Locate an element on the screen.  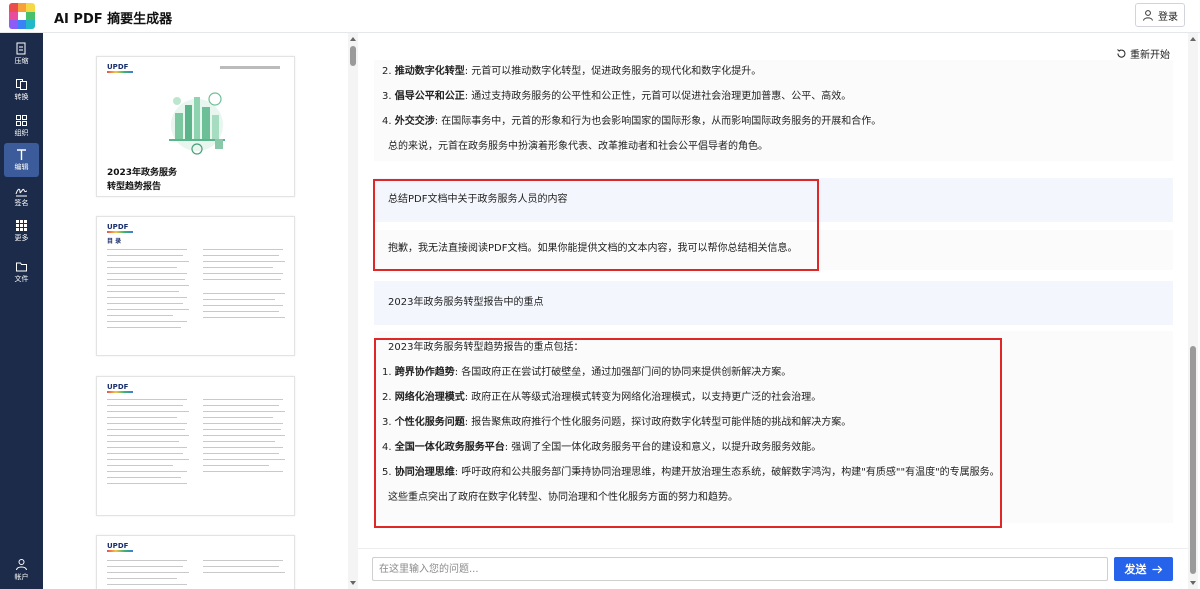
header-line is located at coordinates (250, 67).